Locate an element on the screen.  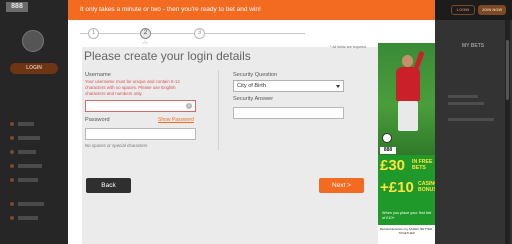
password-label: Password is located at coordinates (97, 120).